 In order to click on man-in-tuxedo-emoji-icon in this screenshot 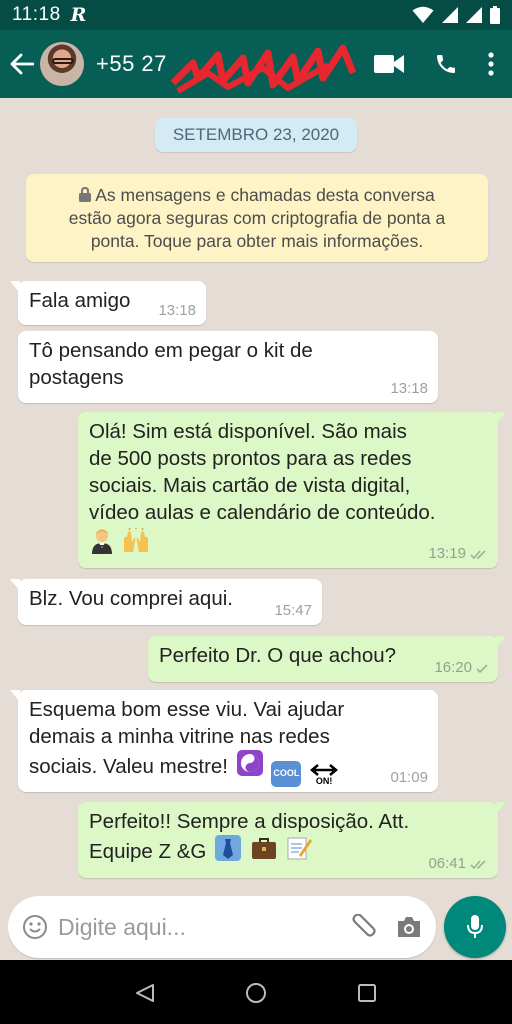, I will do `click(102, 541)`.